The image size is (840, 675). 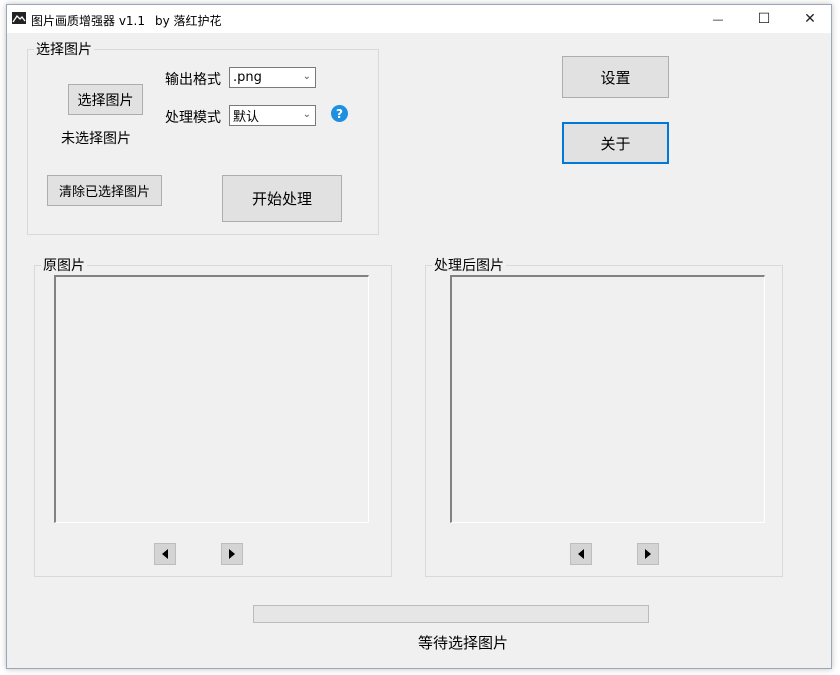 I want to click on processed-image-box, so click(x=607, y=399).